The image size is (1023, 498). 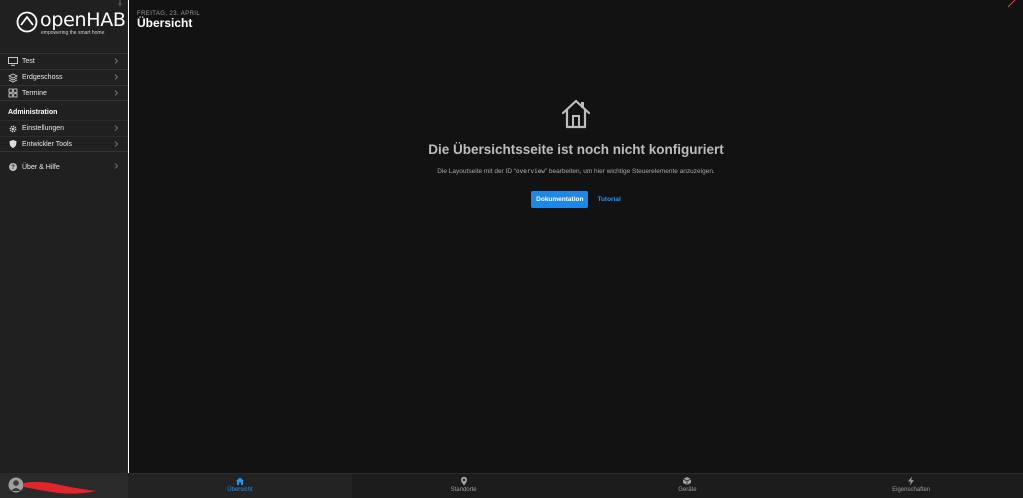 I want to click on tutorial-link: Tutorial, so click(x=608, y=199).